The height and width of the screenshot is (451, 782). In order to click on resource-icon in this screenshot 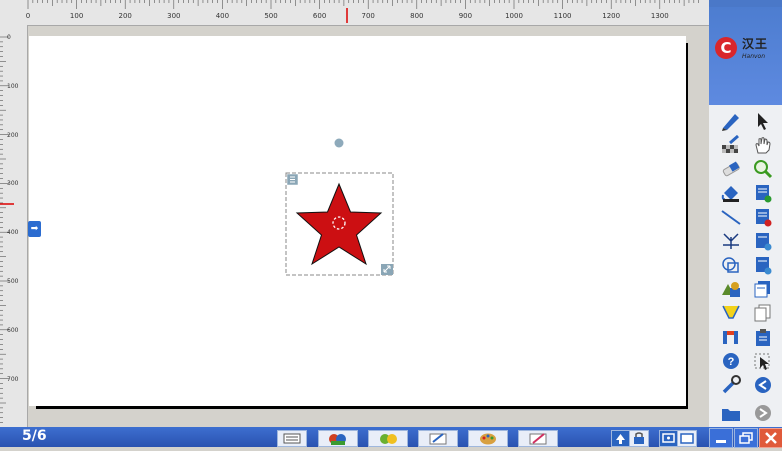, I will do `click(388, 438)`.